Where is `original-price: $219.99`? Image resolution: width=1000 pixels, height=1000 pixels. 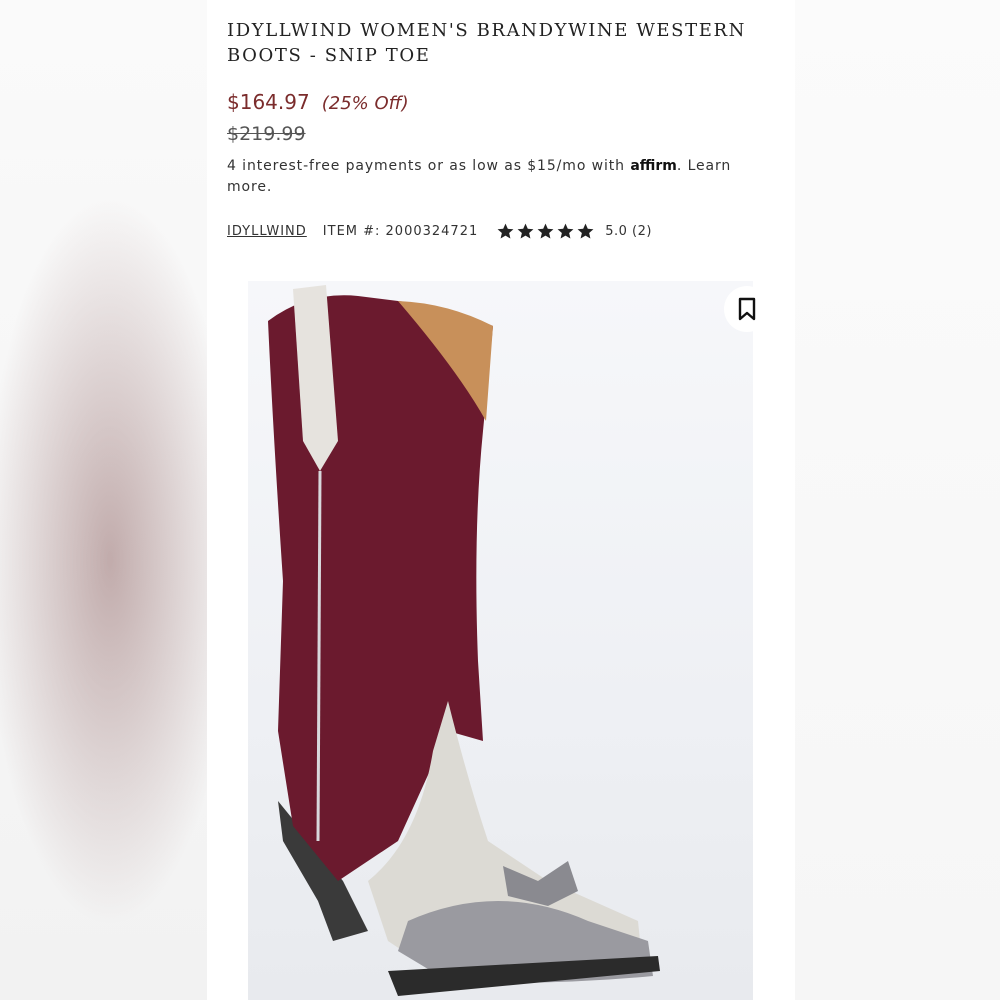 original-price: $219.99 is located at coordinates (266, 134).